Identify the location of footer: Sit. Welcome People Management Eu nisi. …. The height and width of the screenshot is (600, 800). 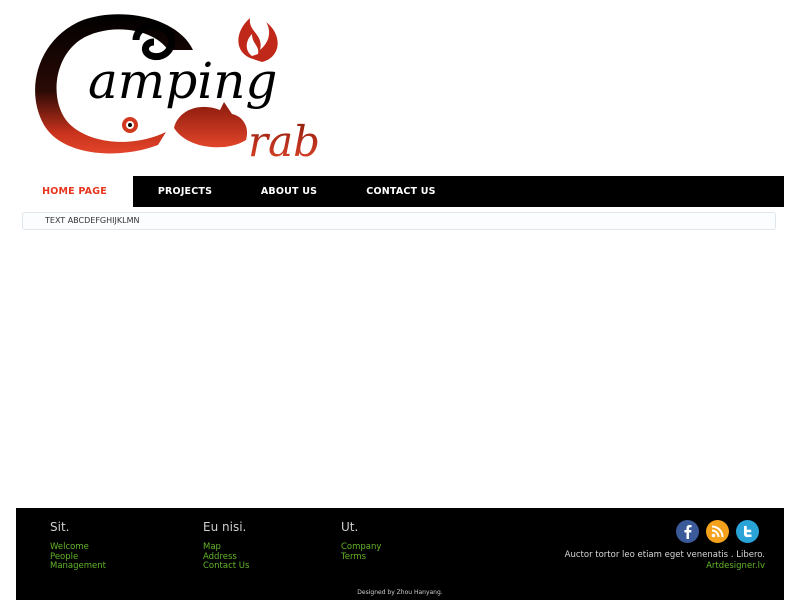
(400, 554).